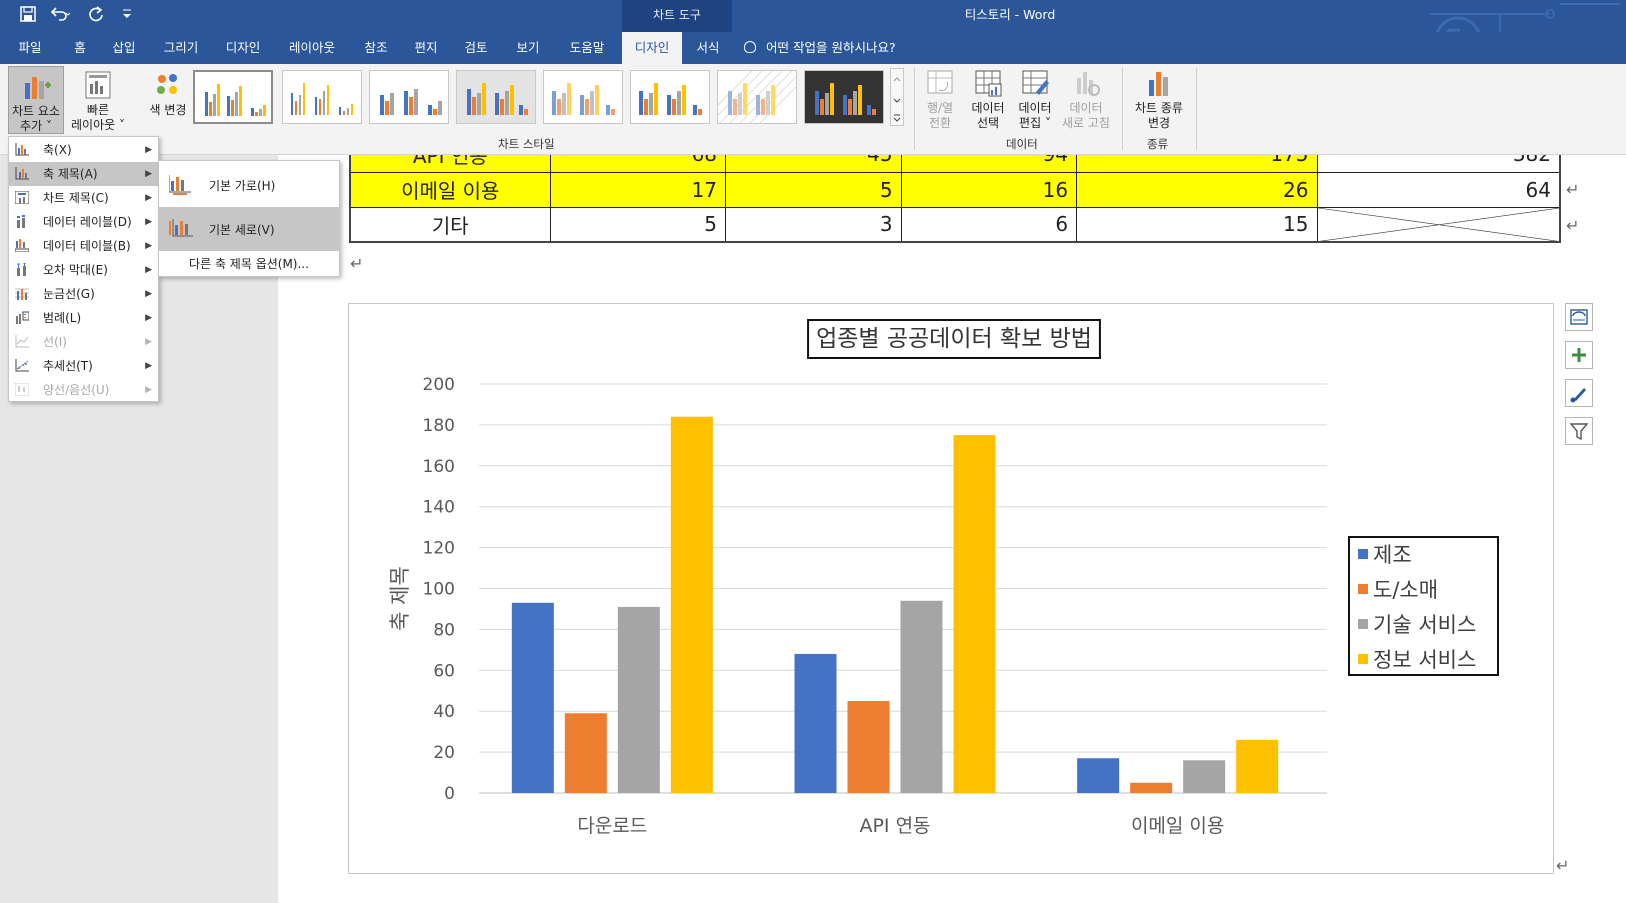 This screenshot has width=1626, height=903. What do you see at coordinates (1392, 555) in the screenshot?
I see `legend-label: 제조` at bounding box center [1392, 555].